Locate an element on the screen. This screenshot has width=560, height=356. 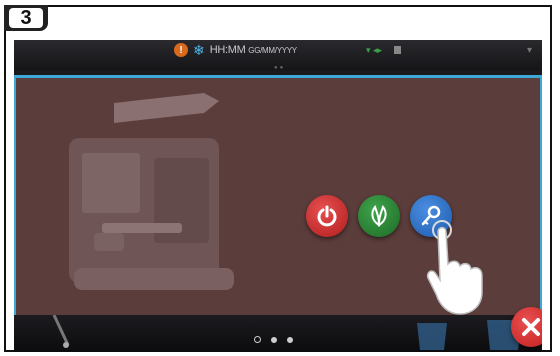
eco-button is located at coordinates (379, 216).